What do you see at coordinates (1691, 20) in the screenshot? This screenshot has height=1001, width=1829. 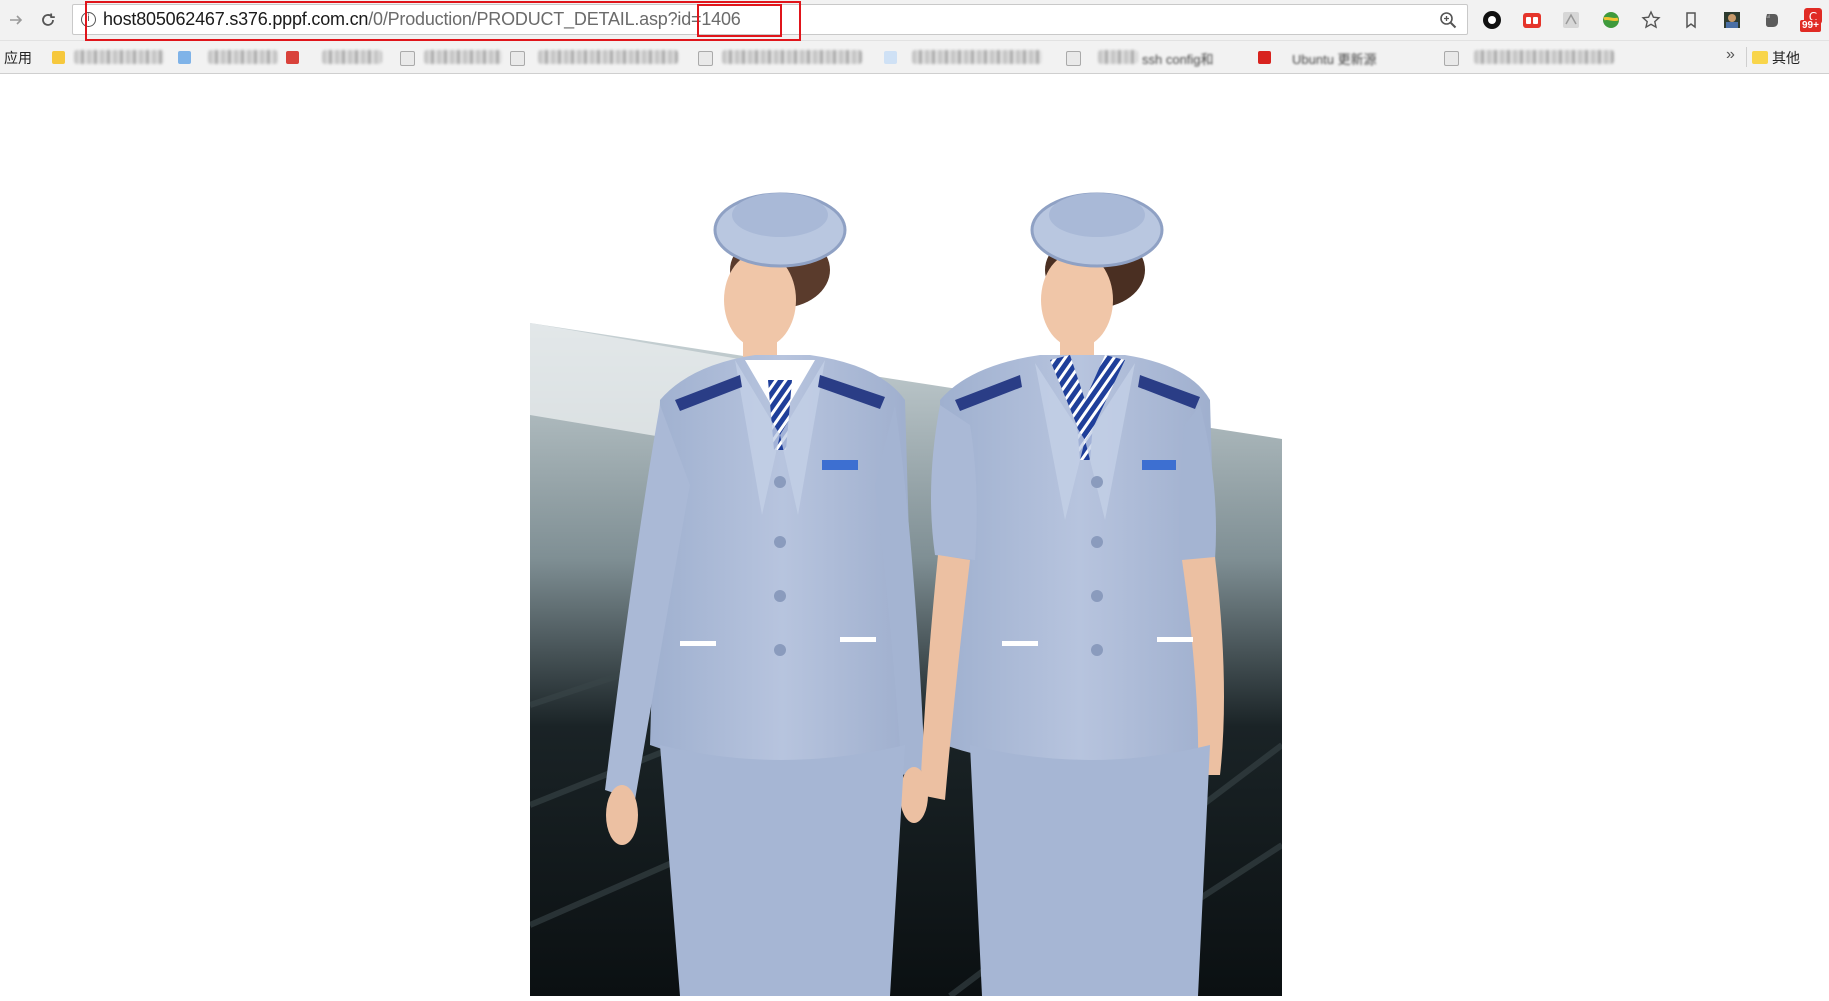 I see `bookmark-ribbon-icon` at bounding box center [1691, 20].